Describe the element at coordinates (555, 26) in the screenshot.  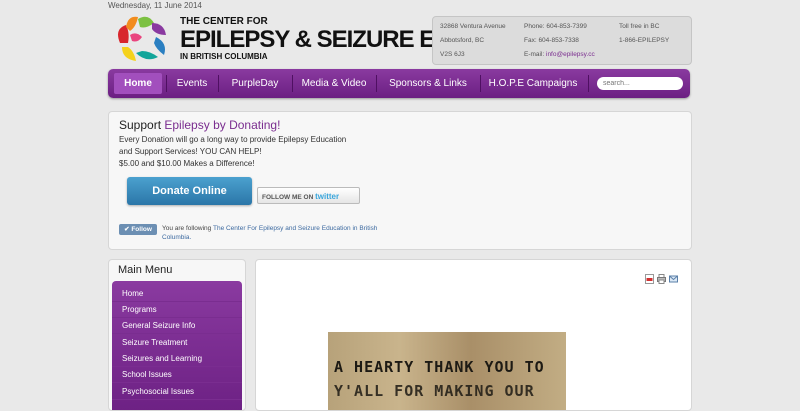
I see `phone-number: Phone: 604-853-7399` at that location.